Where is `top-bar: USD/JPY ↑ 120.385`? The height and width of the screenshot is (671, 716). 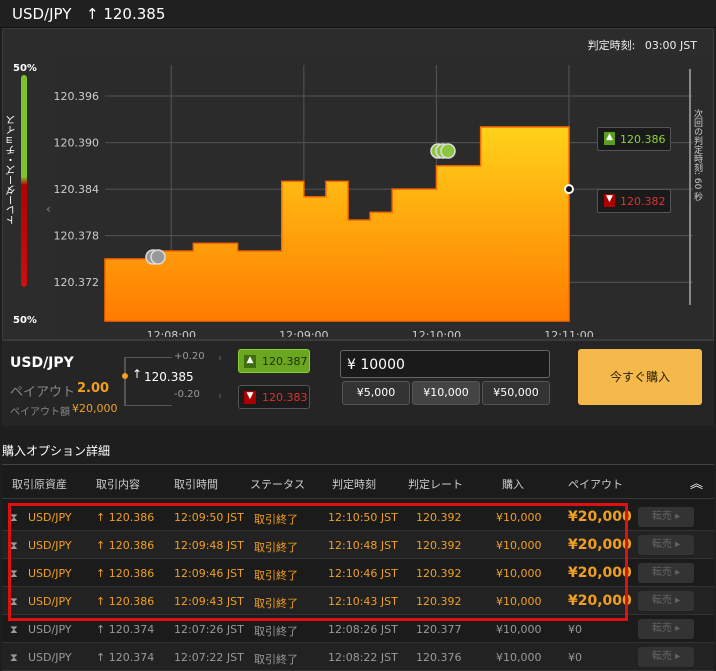
top-bar: USD/JPY ↑ 120.385 is located at coordinates (358, 14).